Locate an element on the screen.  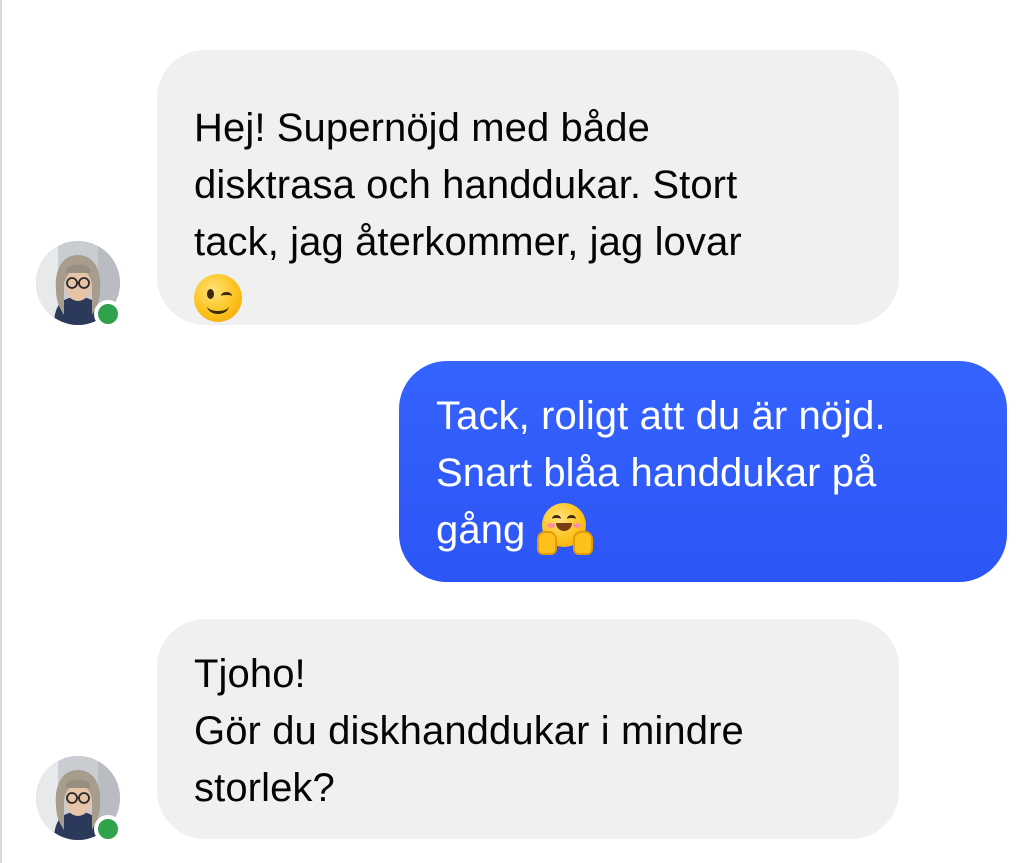
message-text-line: gång is located at coordinates (721, 530).